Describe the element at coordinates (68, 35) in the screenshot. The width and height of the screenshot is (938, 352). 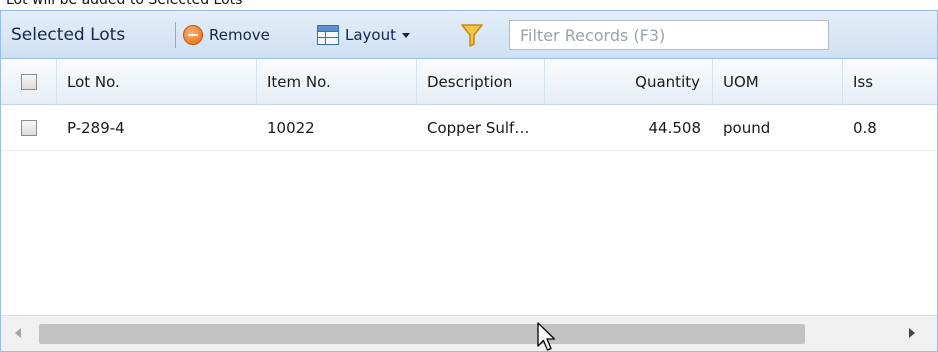
I see `panel-title: Selected Lots` at that location.